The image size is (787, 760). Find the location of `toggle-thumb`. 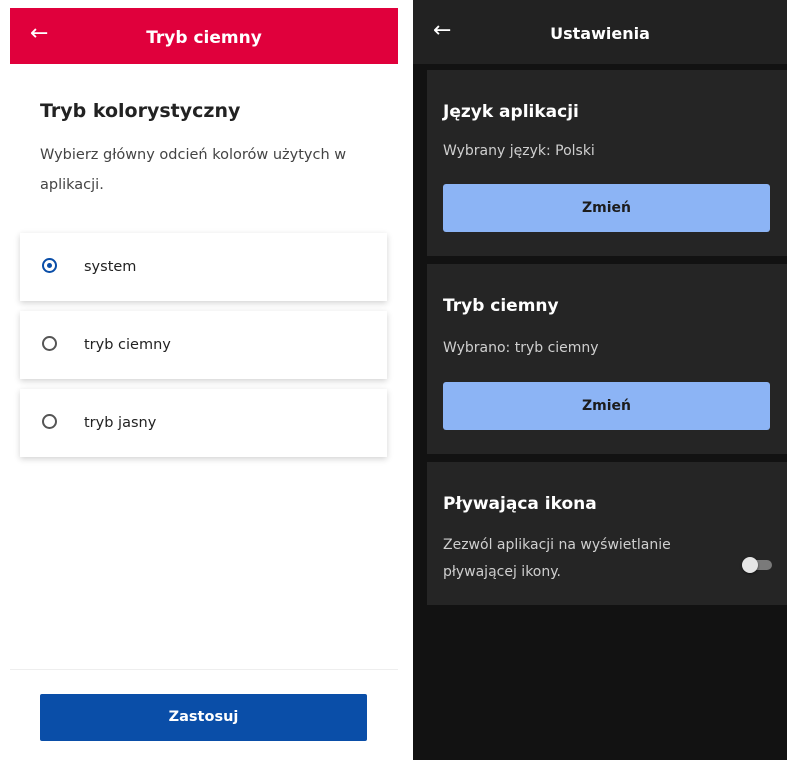

toggle-thumb is located at coordinates (750, 565).